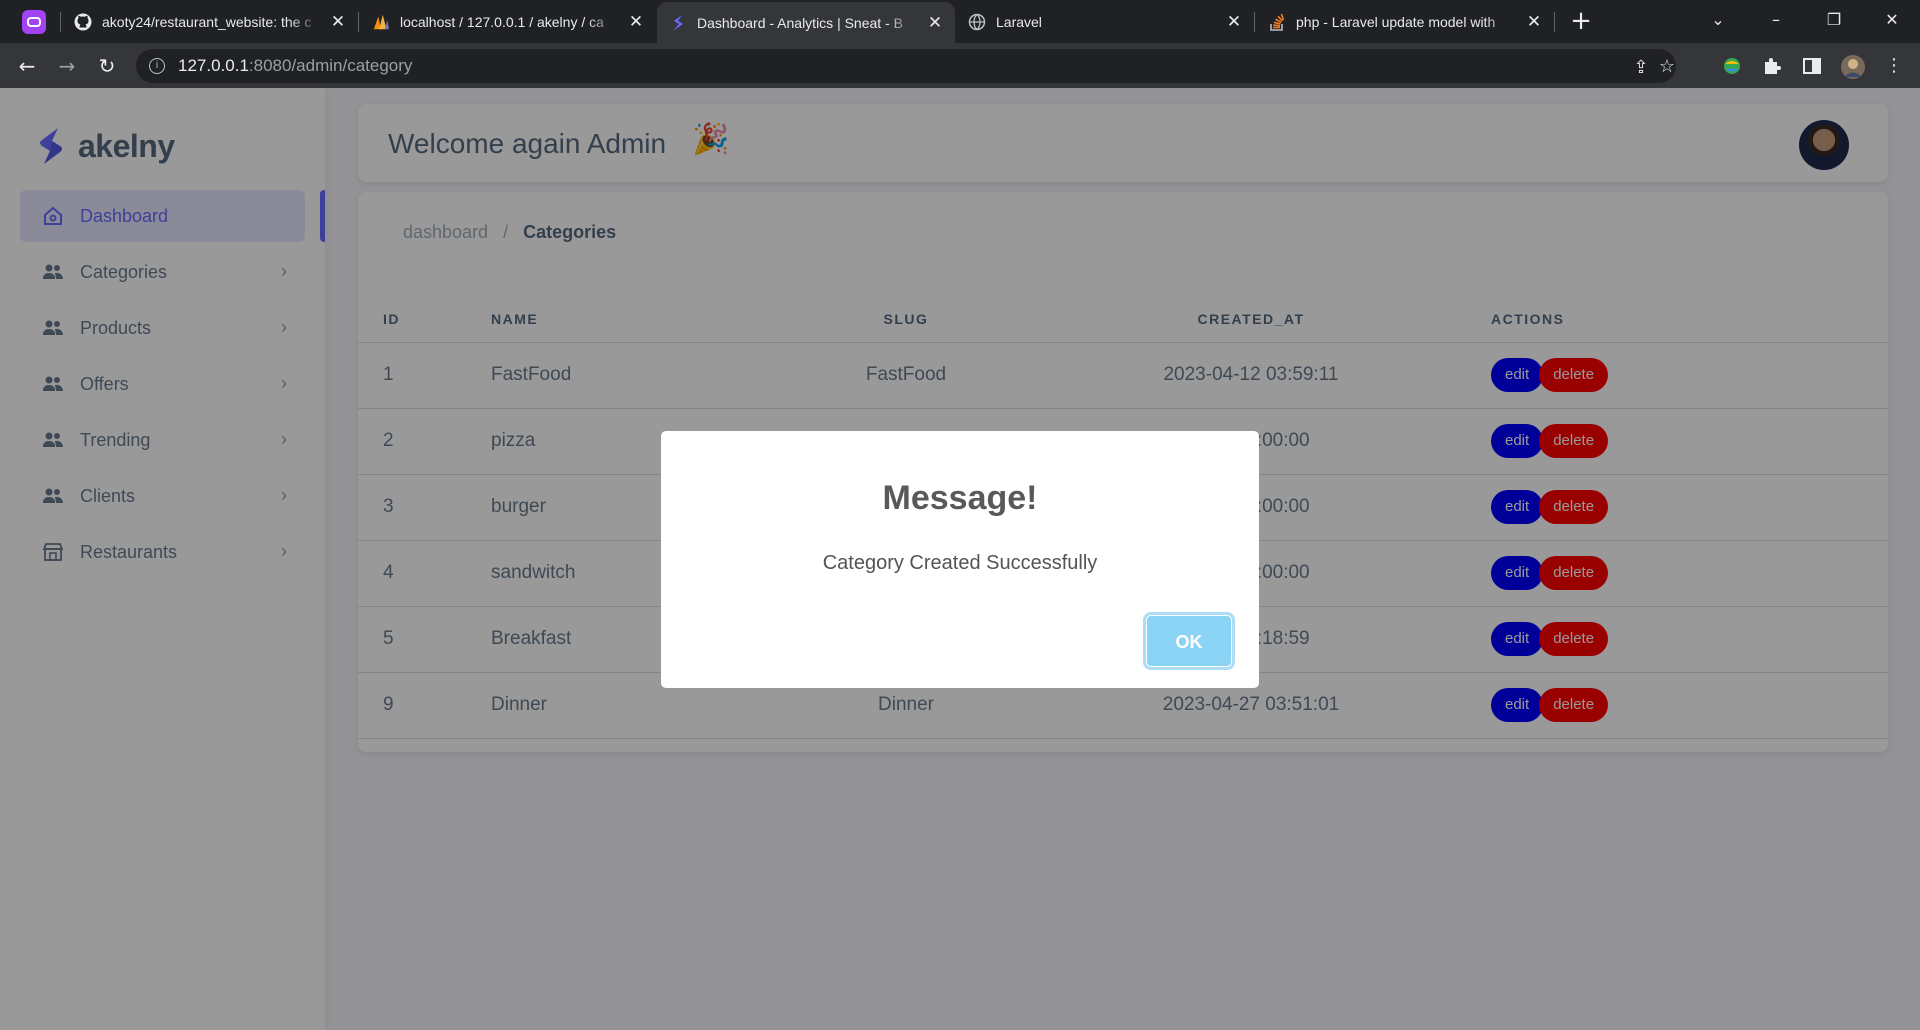 The width and height of the screenshot is (1920, 1030). I want to click on puzzle-icon, so click(1772, 66).